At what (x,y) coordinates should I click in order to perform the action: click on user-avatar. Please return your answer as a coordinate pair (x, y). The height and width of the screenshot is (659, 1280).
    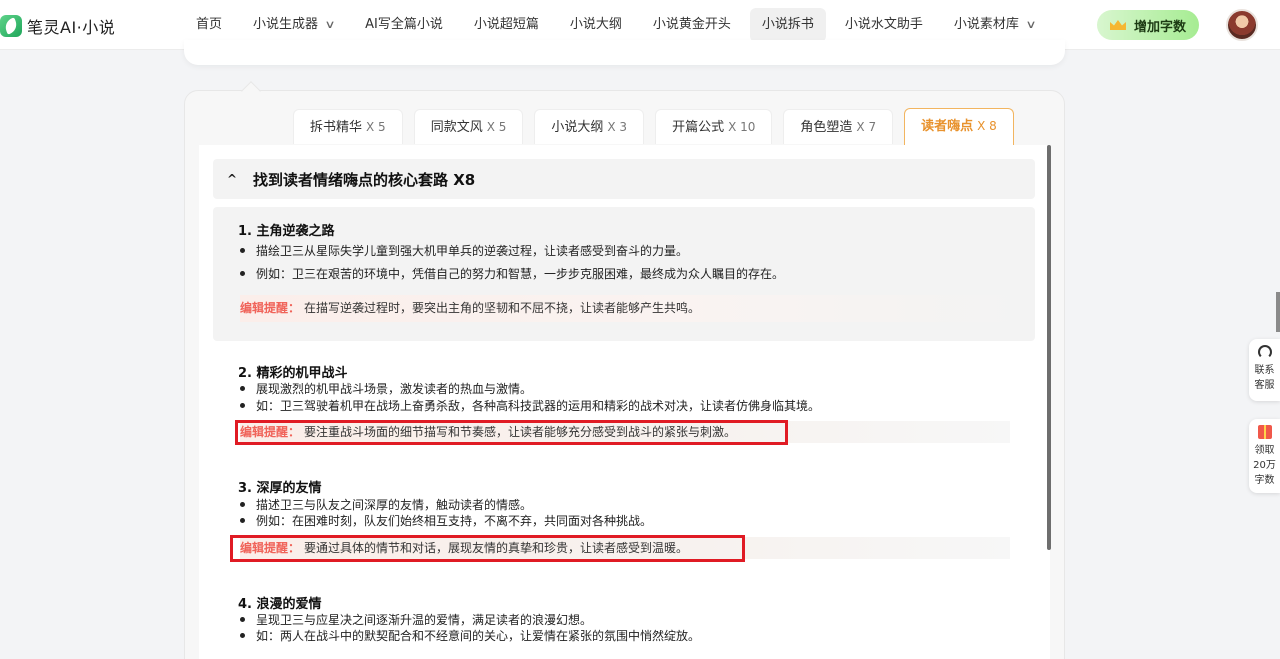
    Looking at the image, I should click on (1242, 25).